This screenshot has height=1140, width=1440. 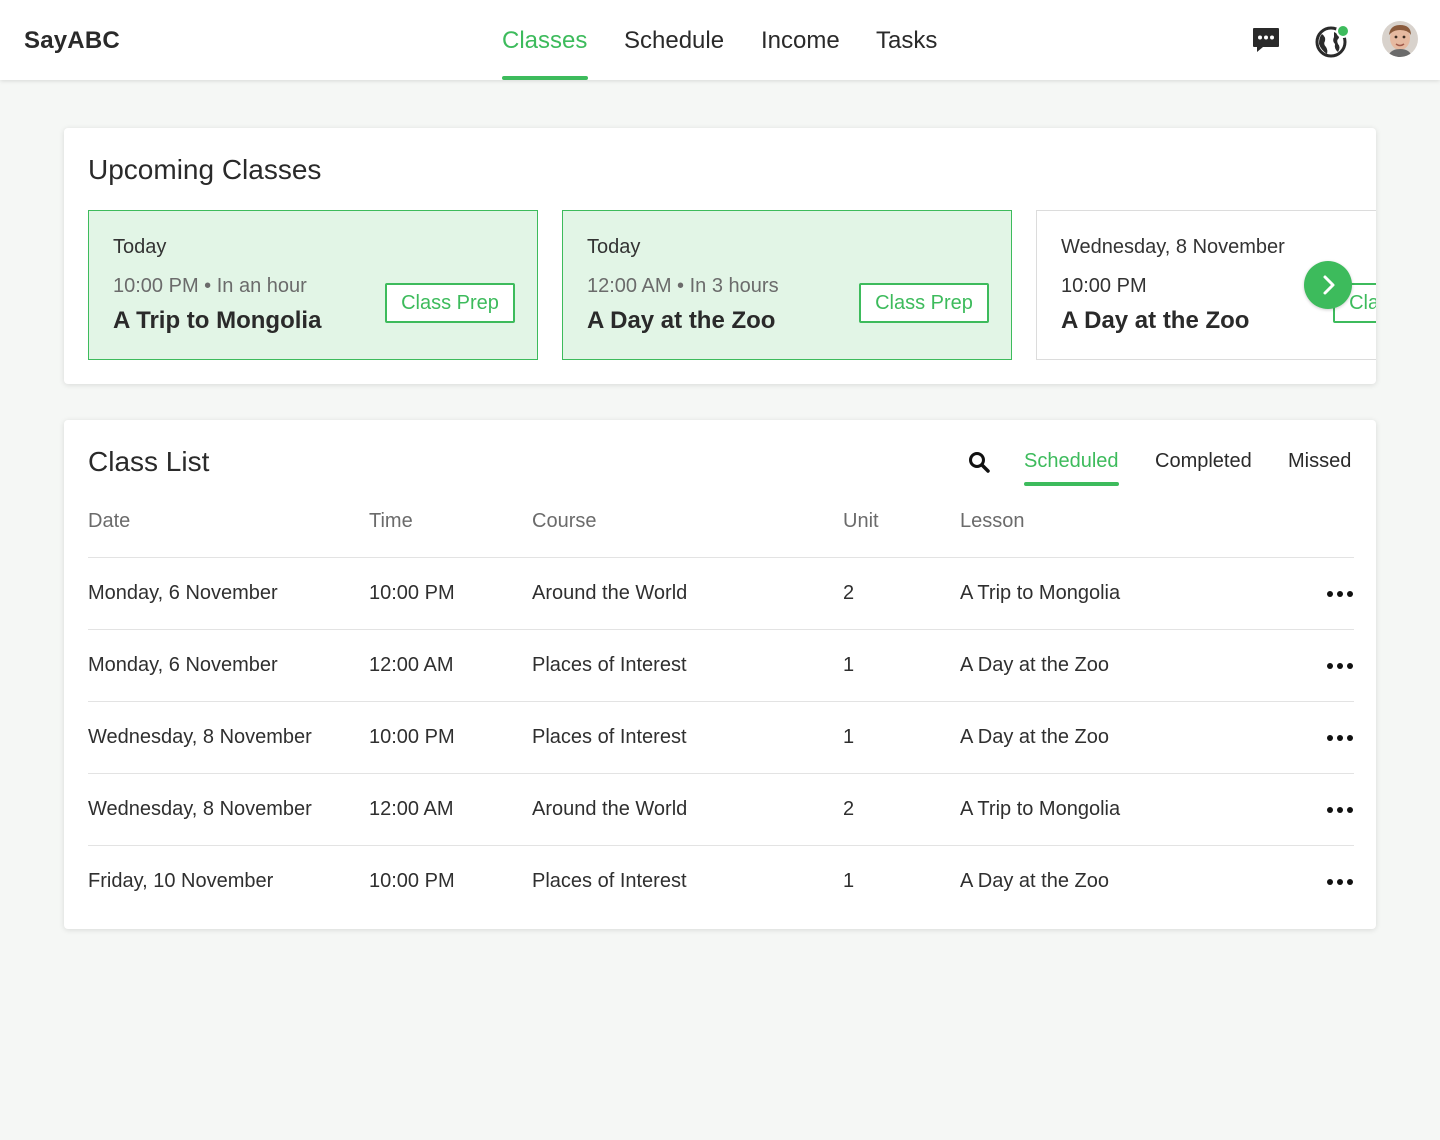 I want to click on main-nav: Classes Schedule Income Tasks, so click(x=720, y=40).